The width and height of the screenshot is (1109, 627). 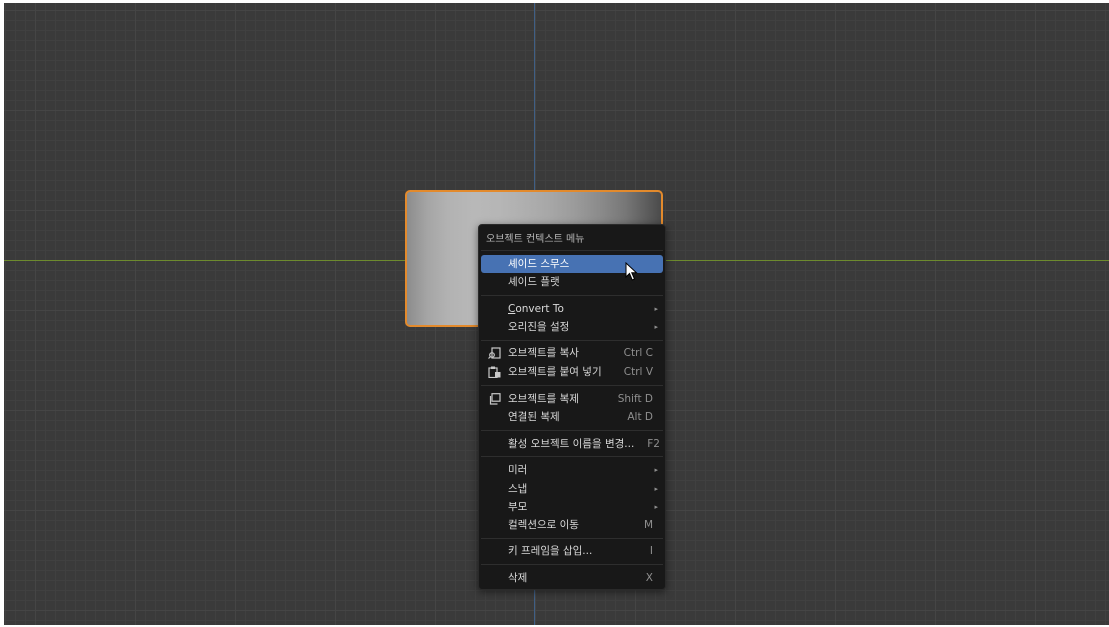 What do you see at coordinates (518, 578) in the screenshot?
I see `menu-item-label: 삭제` at bounding box center [518, 578].